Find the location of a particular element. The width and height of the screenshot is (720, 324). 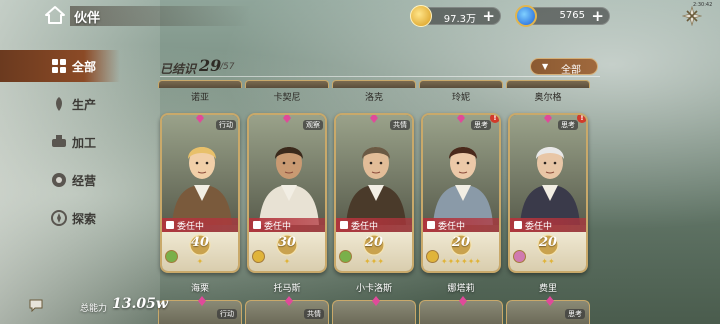

sidebar-item-production: 生产 is located at coordinates (60, 104).